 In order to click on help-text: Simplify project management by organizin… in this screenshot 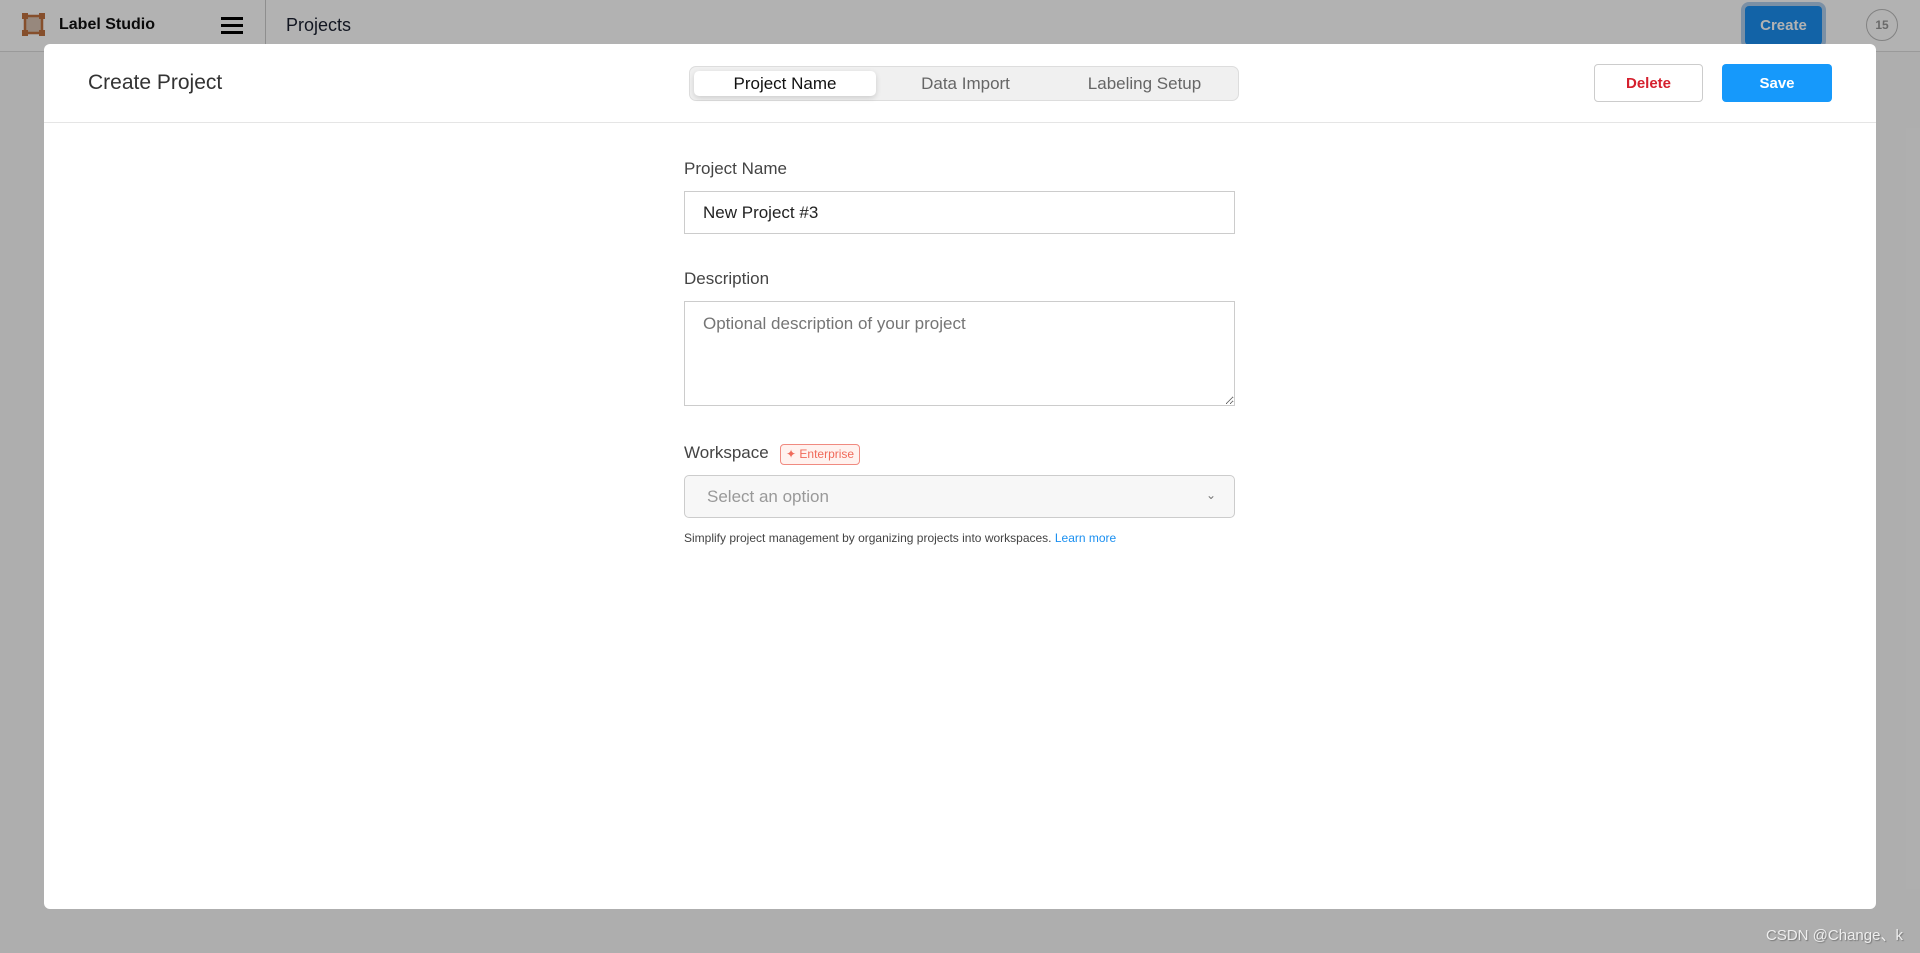, I will do `click(868, 538)`.